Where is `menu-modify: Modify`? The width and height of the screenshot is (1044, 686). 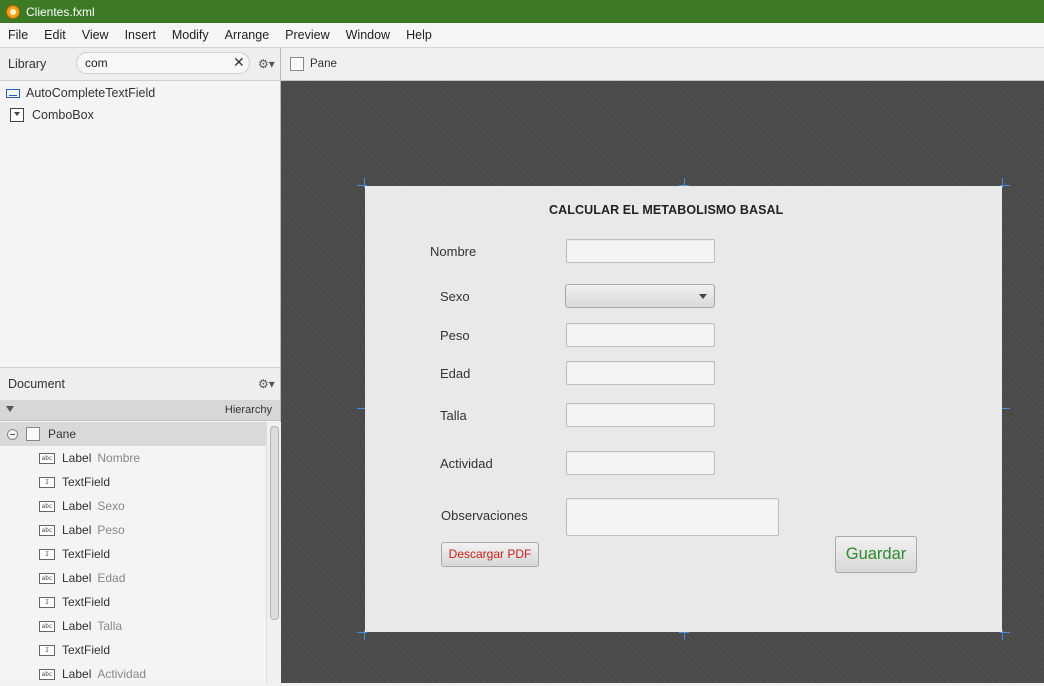 menu-modify: Modify is located at coordinates (190, 35).